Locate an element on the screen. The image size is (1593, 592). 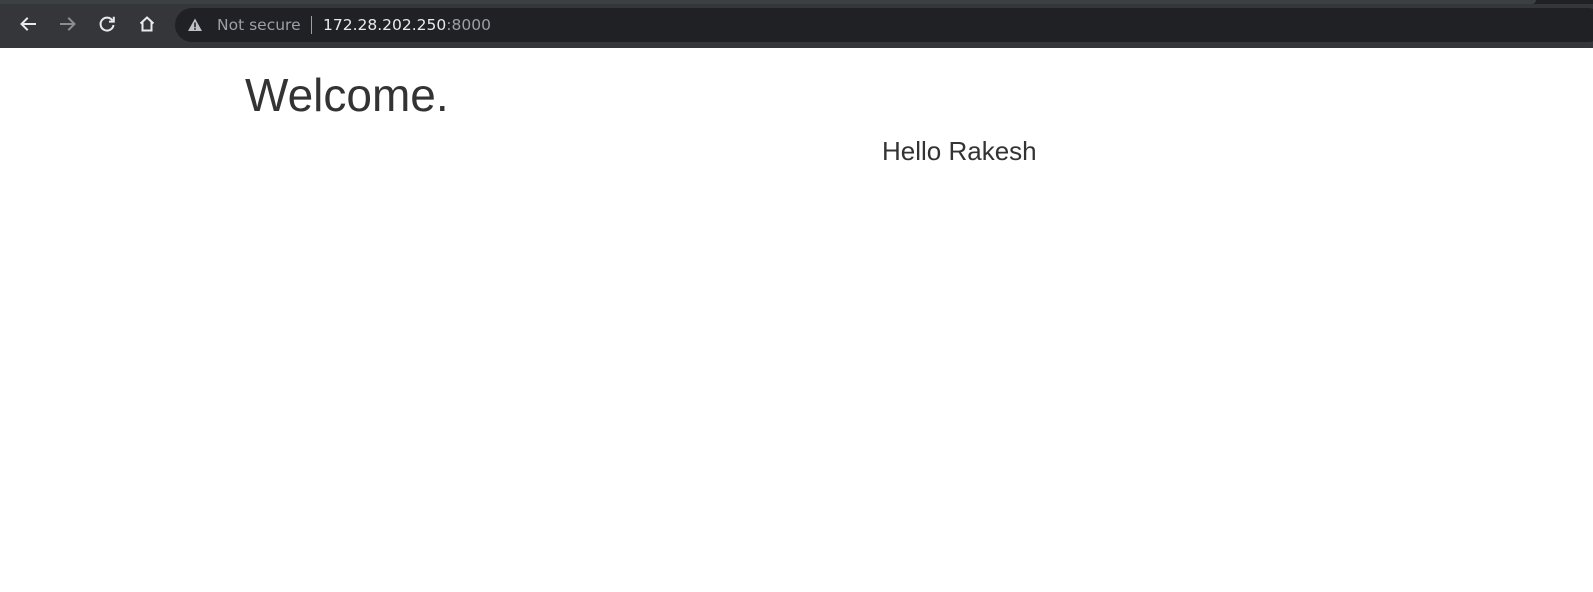
browser-toolbar: Not secure 172.28.202.250:8000 is located at coordinates (796, 24).